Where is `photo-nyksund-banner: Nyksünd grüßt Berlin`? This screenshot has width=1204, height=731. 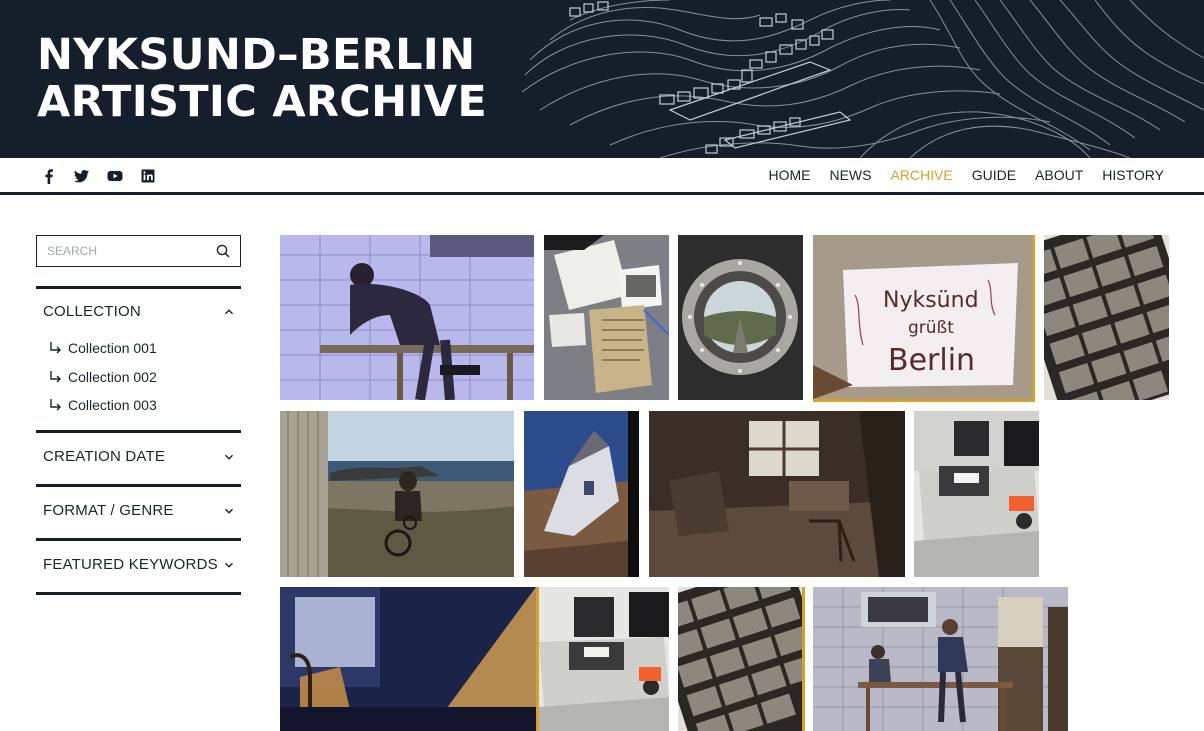 photo-nyksund-banner: Nyksünd grüßt Berlin is located at coordinates (924, 318).